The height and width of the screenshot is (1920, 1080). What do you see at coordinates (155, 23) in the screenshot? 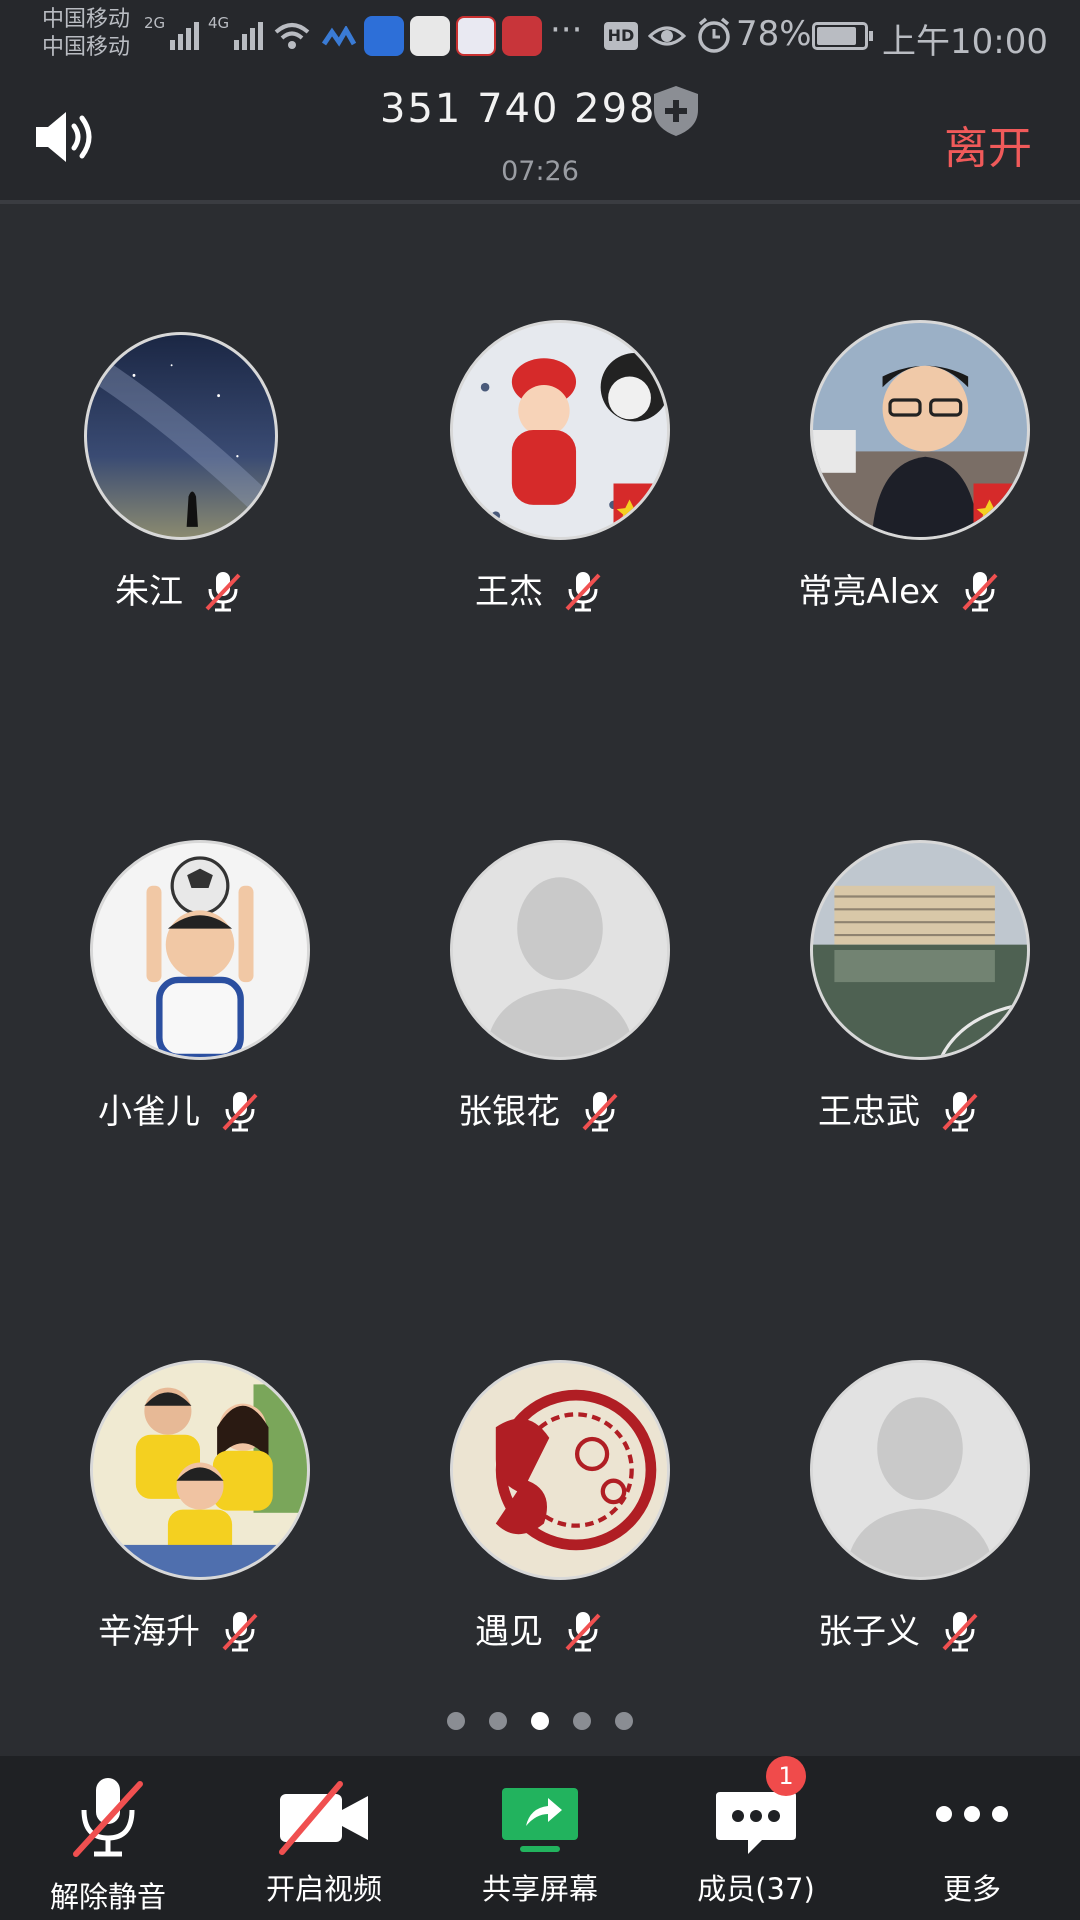
I see `signal-1-label: 2G` at bounding box center [155, 23].